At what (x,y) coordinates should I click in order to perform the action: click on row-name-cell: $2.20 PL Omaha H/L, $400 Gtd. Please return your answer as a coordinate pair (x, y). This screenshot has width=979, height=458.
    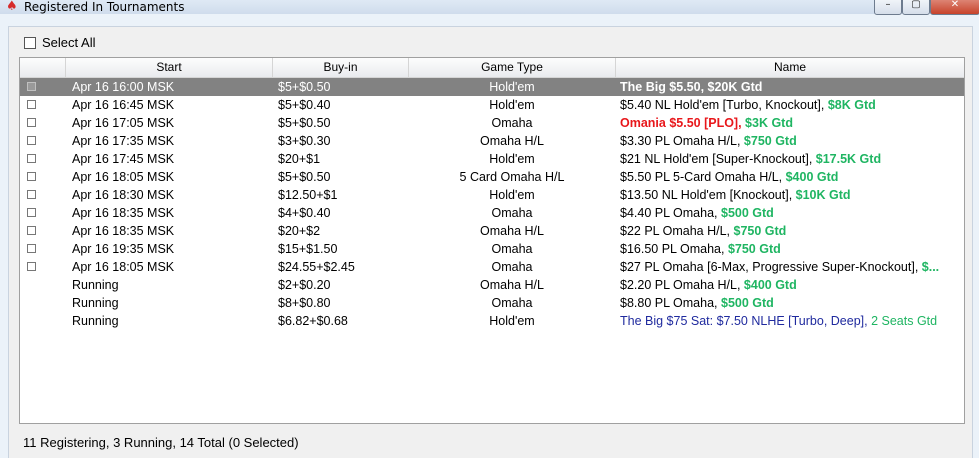
    Looking at the image, I should click on (792, 285).